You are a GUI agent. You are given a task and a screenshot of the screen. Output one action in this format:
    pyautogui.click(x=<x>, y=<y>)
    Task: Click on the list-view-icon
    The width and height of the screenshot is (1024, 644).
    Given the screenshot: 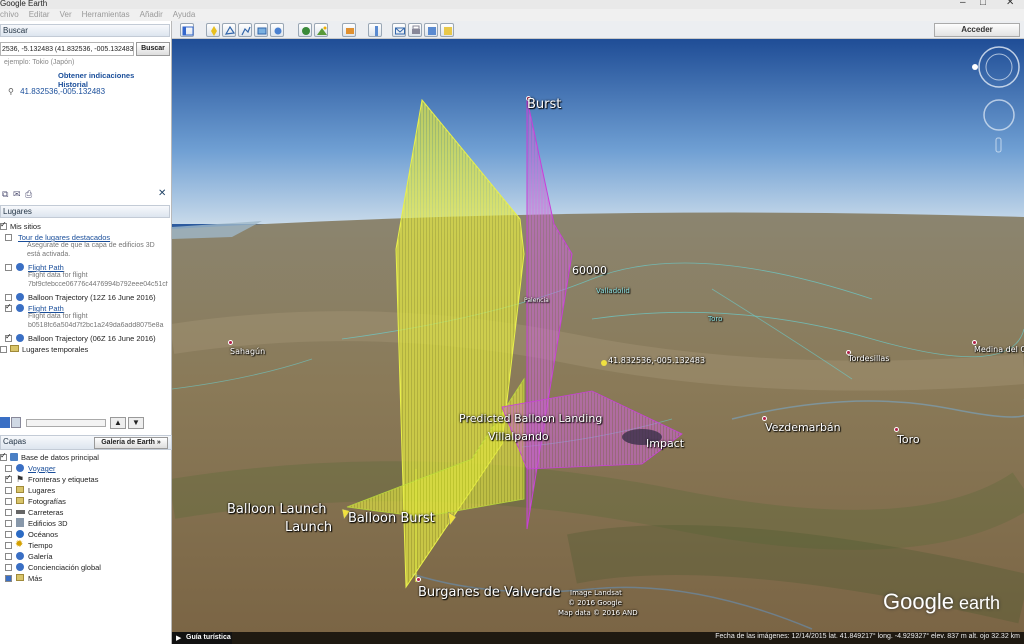 What is the action you would take?
    pyautogui.click(x=5, y=422)
    